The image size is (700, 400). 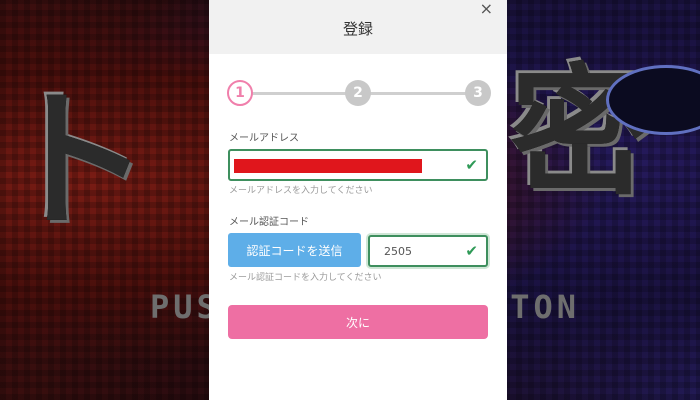 I want to click on close-icon: ×, so click(x=486, y=9).